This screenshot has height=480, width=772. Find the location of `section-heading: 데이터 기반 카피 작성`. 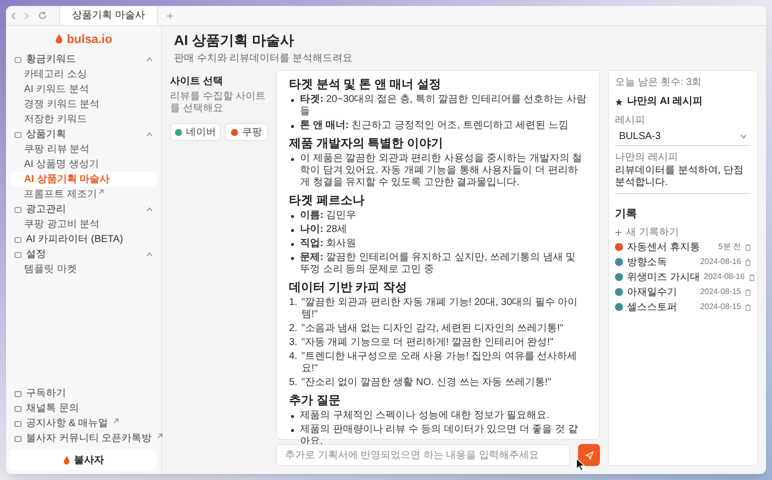

section-heading: 데이터 기반 카피 작성 is located at coordinates (348, 287).